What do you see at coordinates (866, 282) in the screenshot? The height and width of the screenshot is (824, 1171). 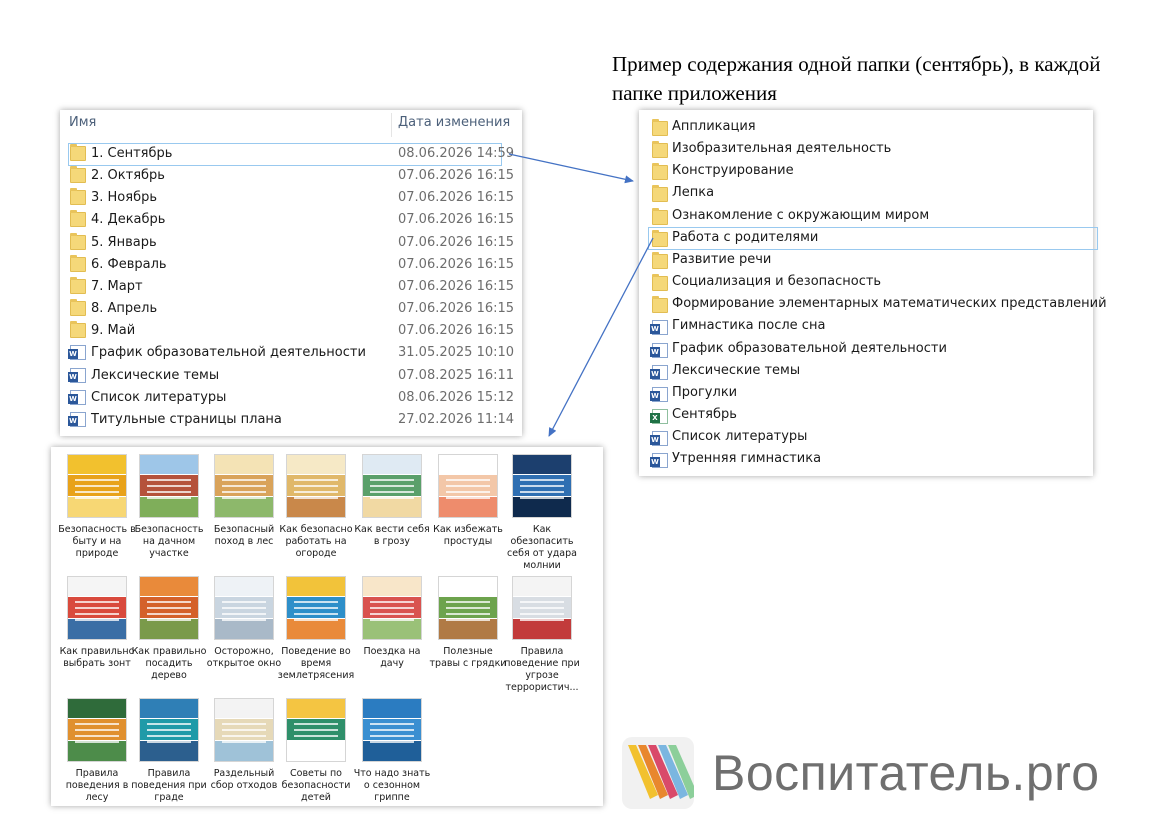 I see `file-row: Социализация и безопасность` at bounding box center [866, 282].